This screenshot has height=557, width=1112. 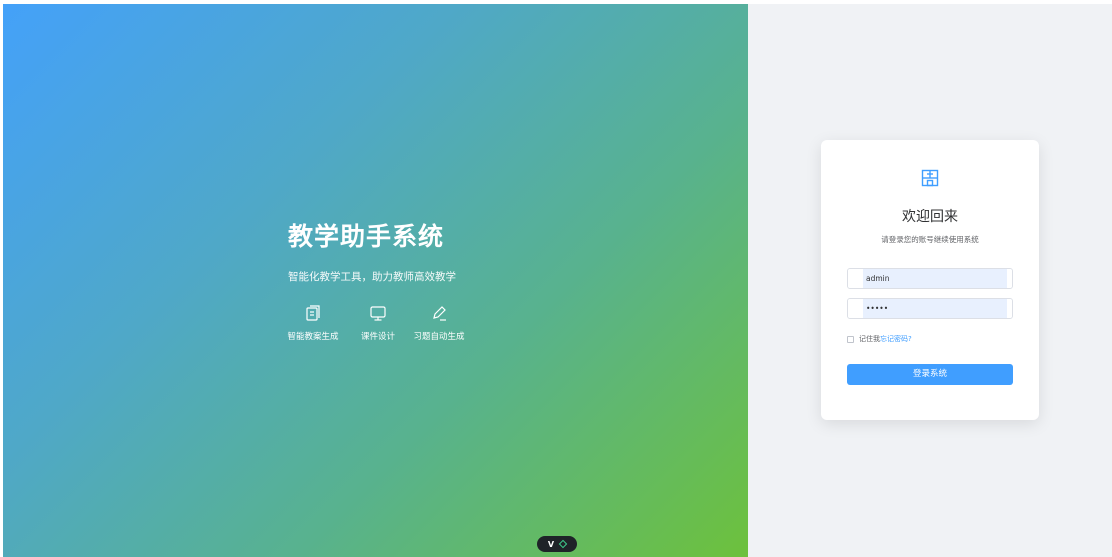 I want to click on login-card: 欢迎回来 请登录您的账号继续使用系统 记住我 忘记密码? 登录系统, so click(x=930, y=280).